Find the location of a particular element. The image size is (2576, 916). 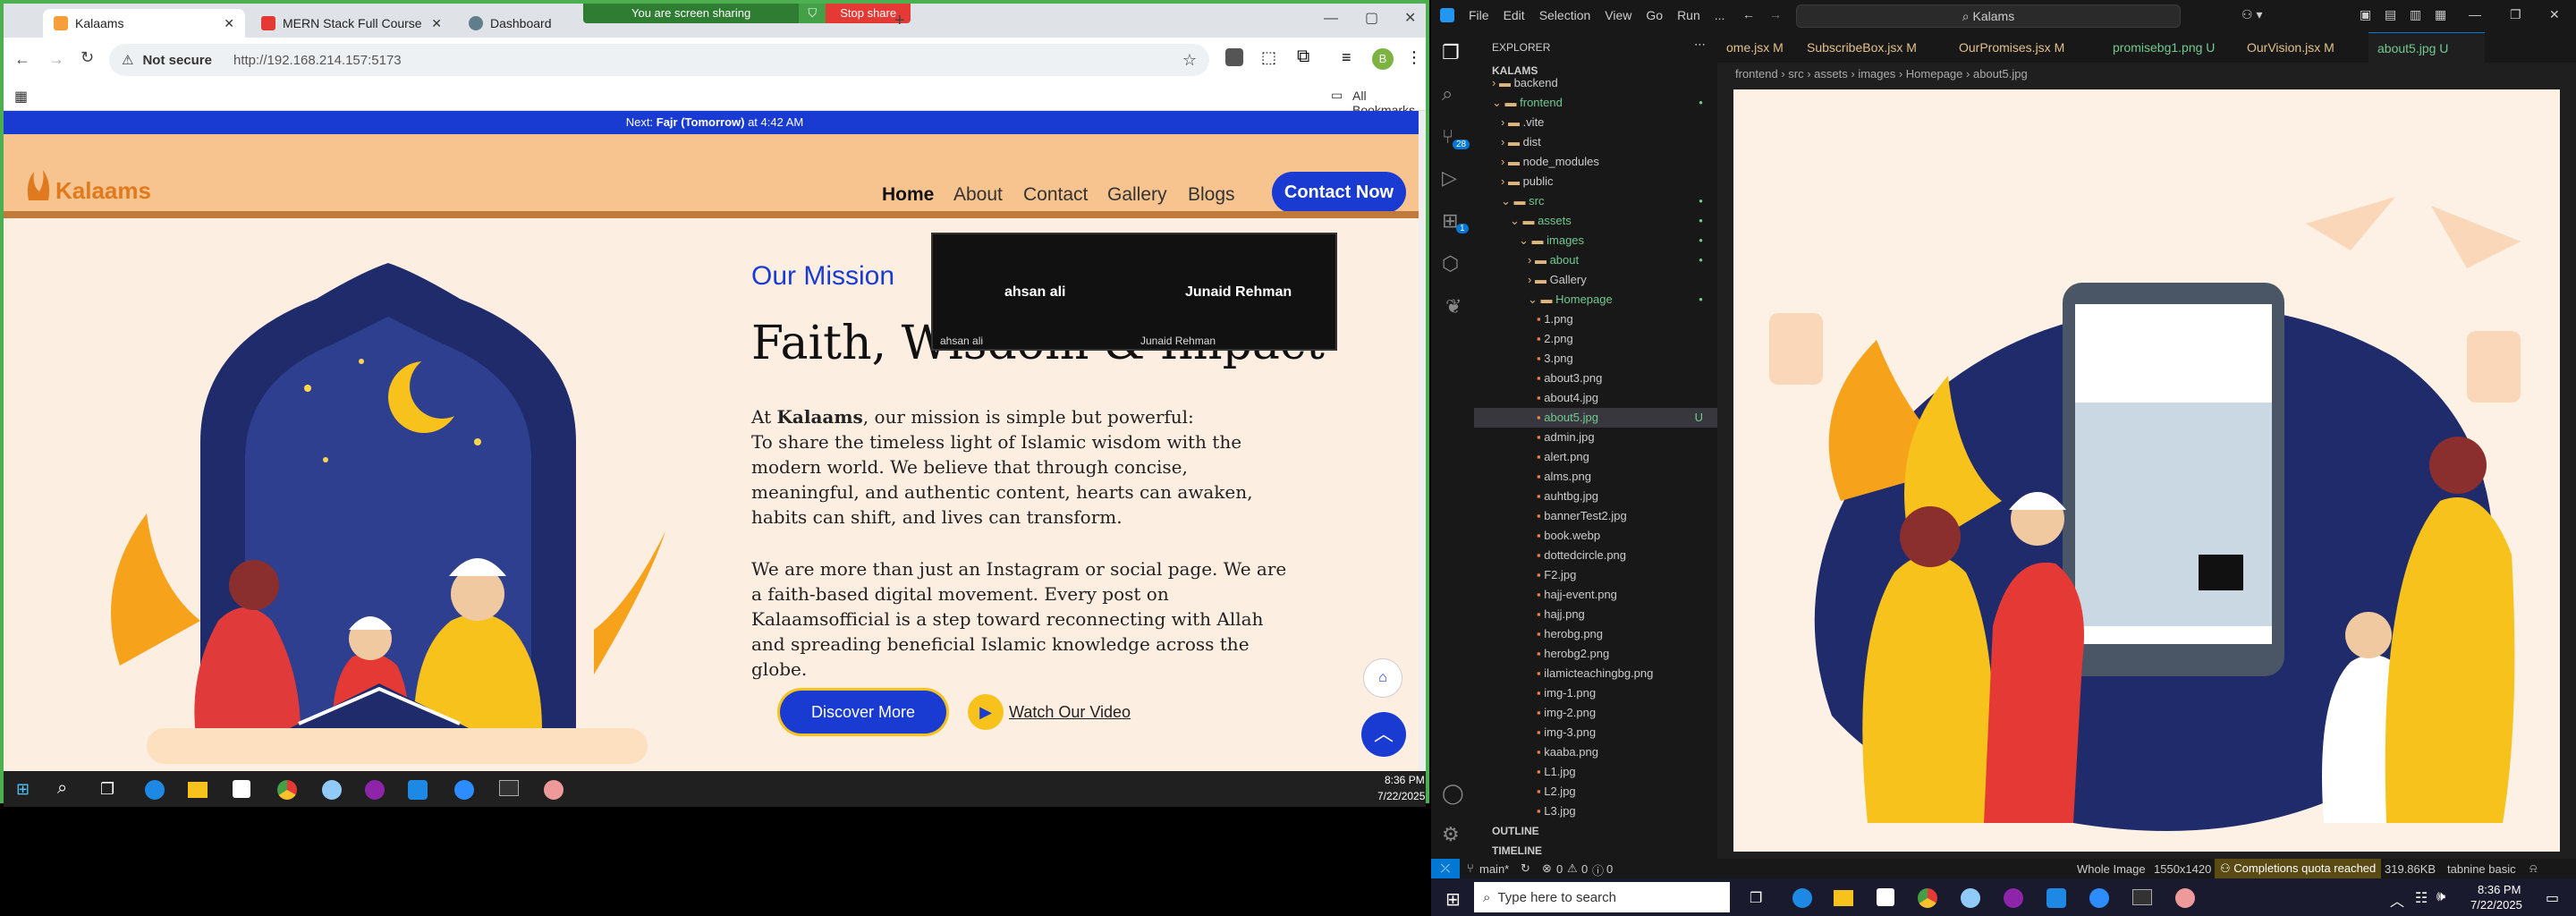

cast-icon: ⬚ is located at coordinates (1268, 57).